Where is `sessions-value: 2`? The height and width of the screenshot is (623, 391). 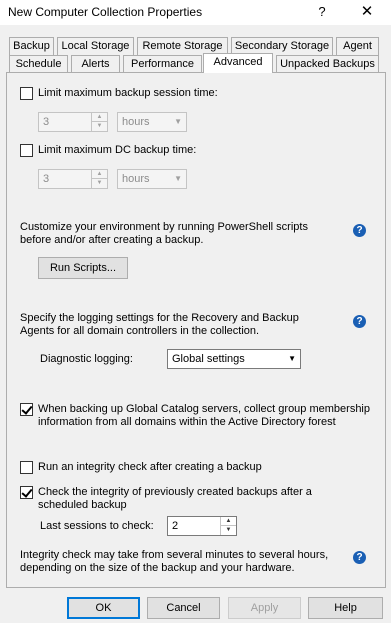
sessions-value: 2 is located at coordinates (175, 526).